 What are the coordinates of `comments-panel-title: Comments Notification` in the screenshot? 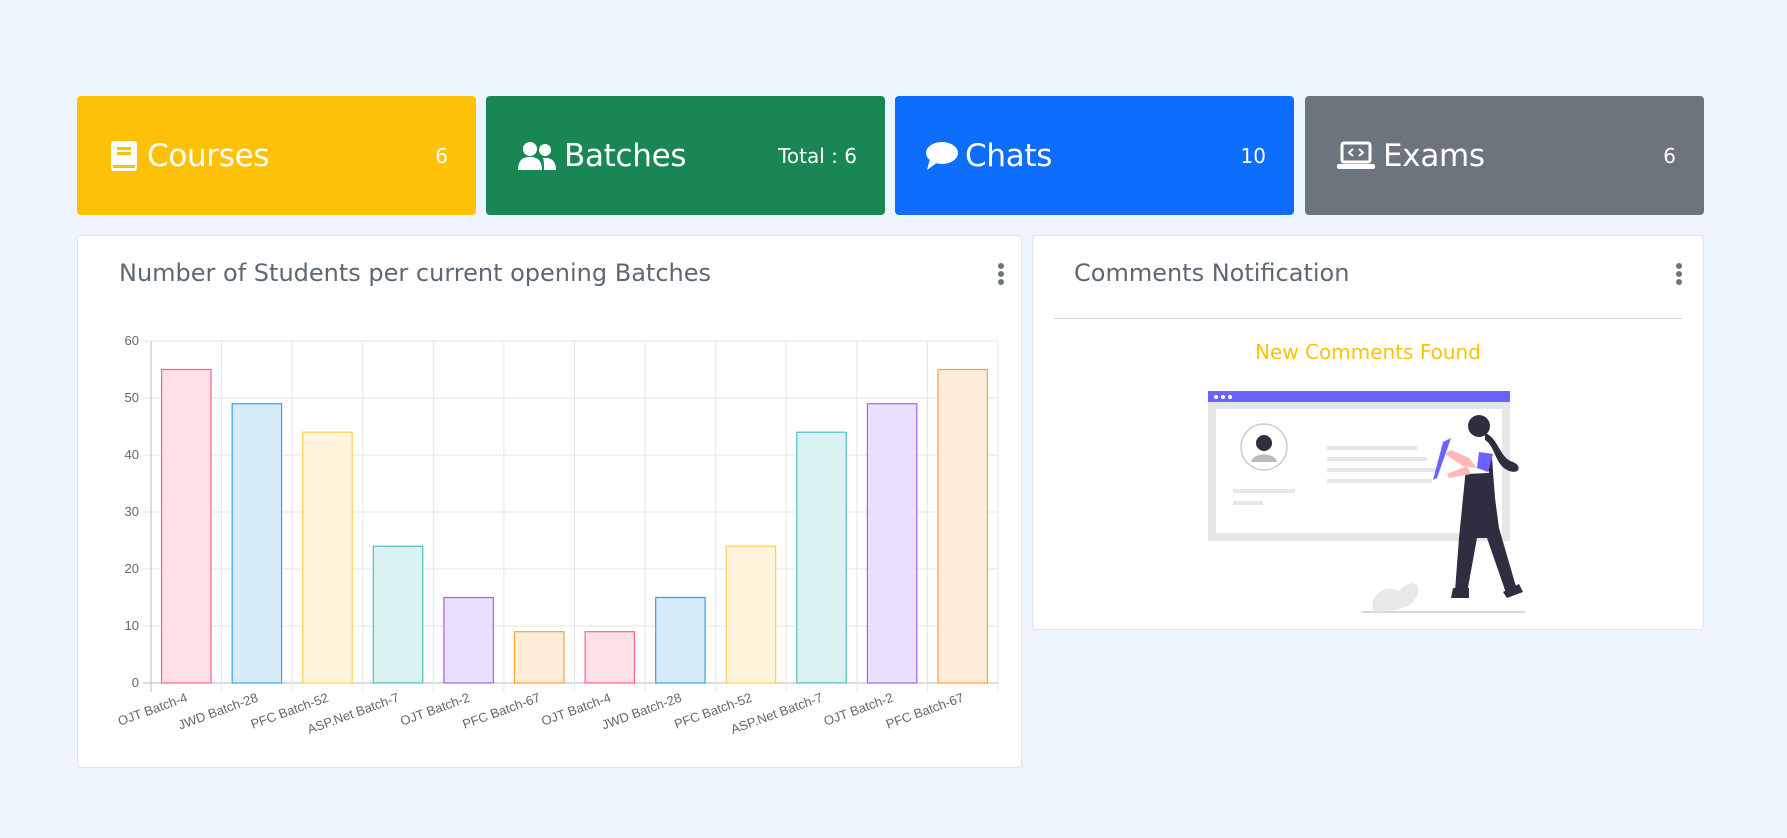 It's located at (1212, 273).